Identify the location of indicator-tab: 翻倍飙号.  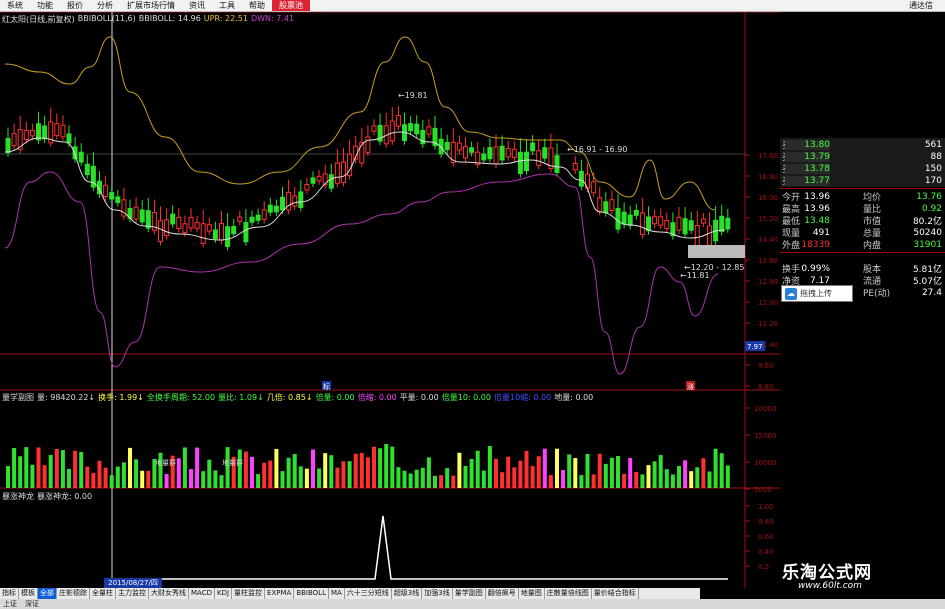
(502, 593).